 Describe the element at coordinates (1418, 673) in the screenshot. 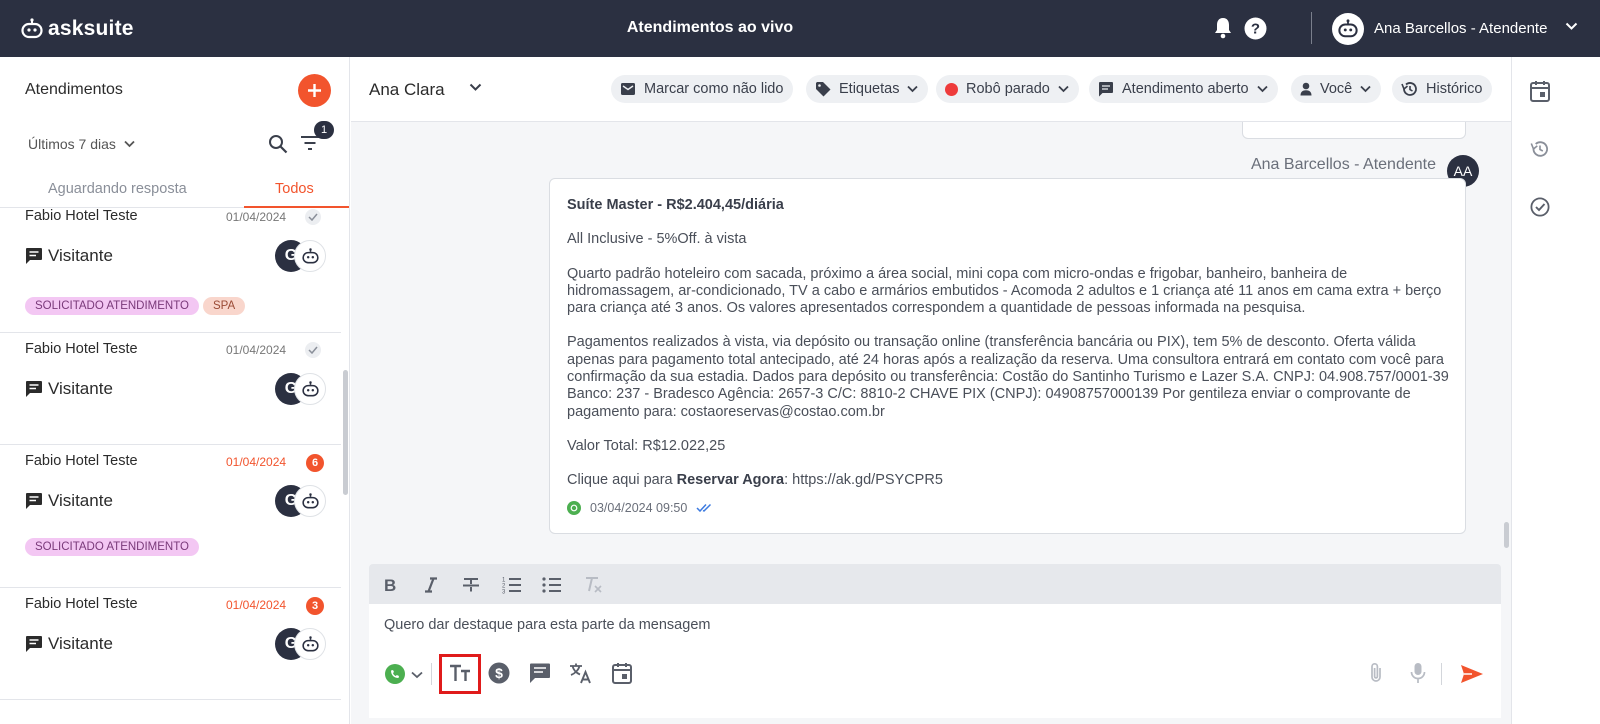

I see `microphone-icon` at that location.